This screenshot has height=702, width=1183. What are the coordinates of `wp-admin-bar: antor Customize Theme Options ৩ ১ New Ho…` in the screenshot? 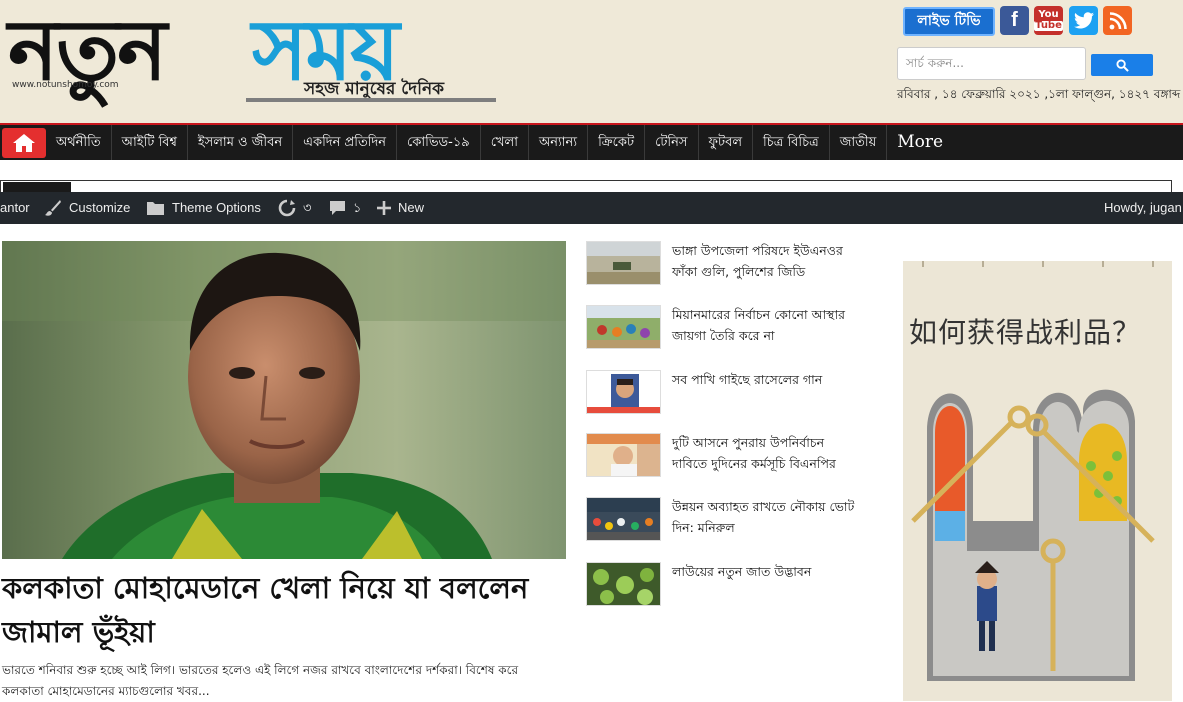 It's located at (591, 208).